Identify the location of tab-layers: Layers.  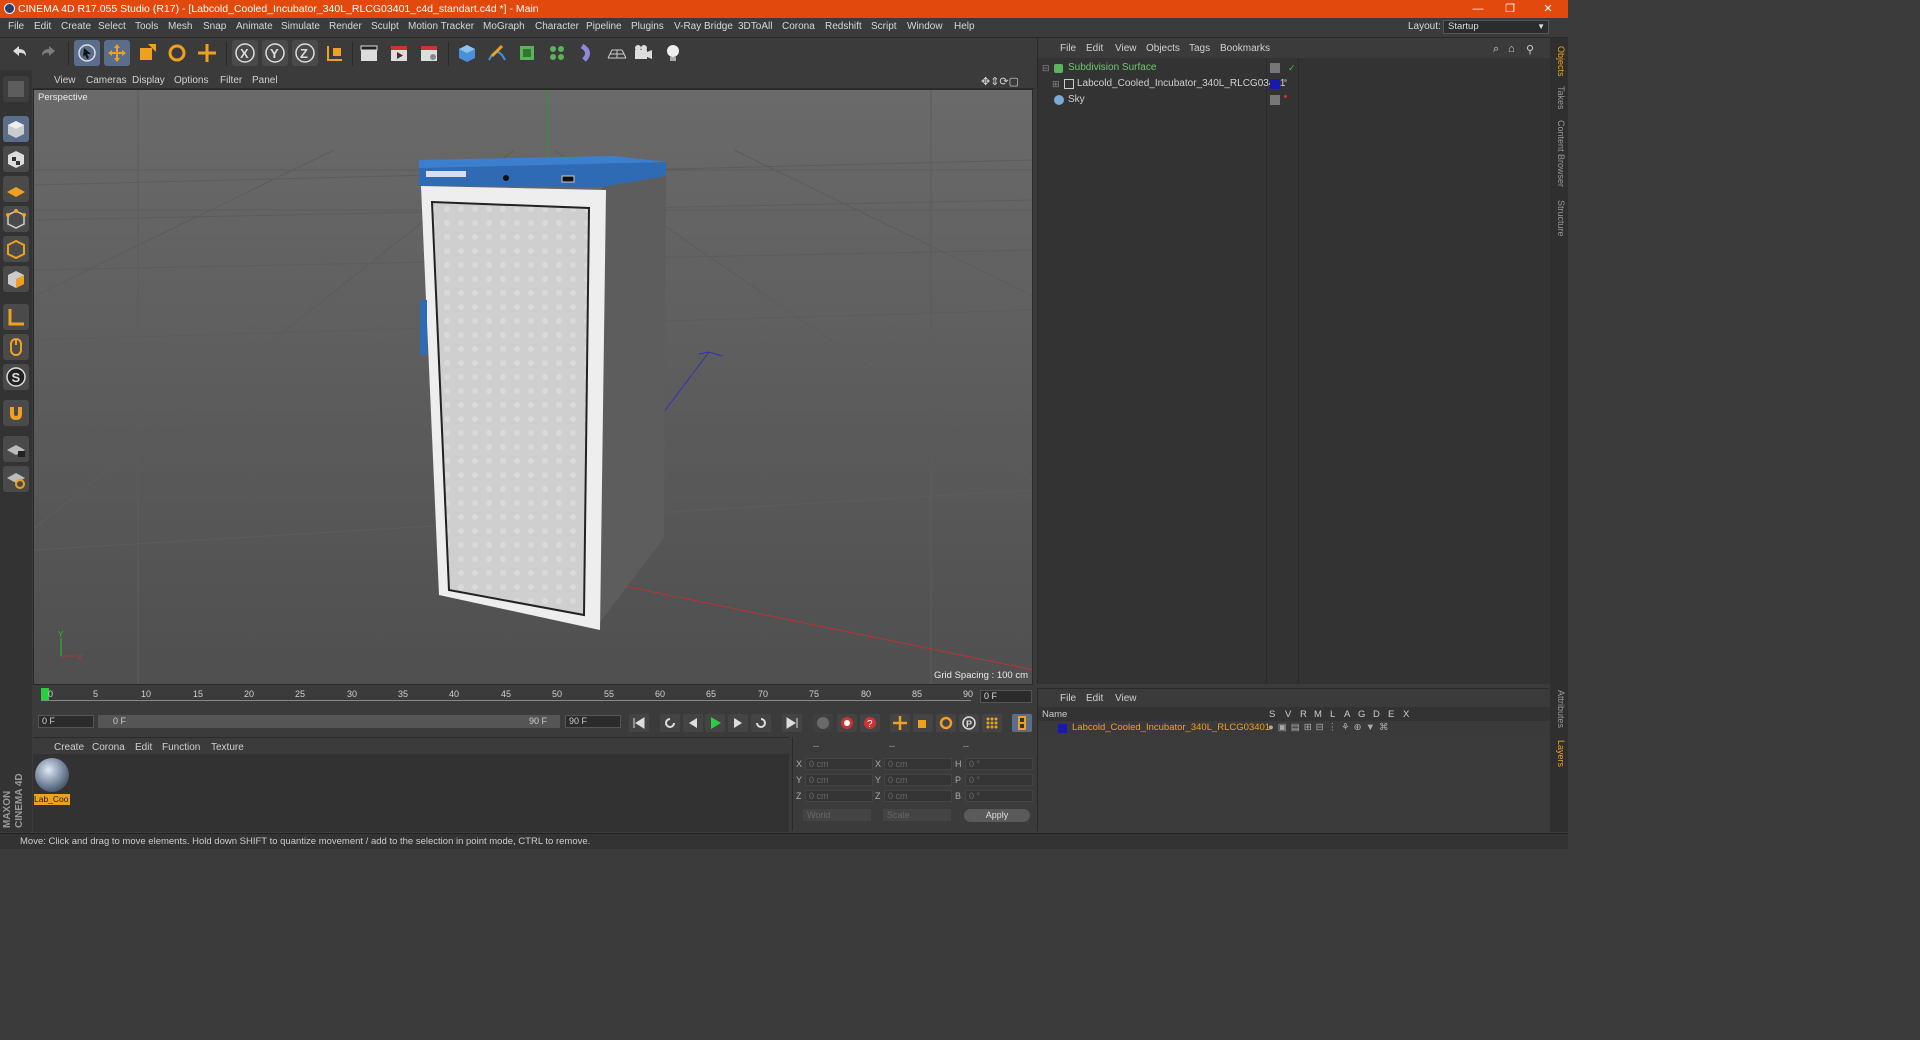
(1559, 753).